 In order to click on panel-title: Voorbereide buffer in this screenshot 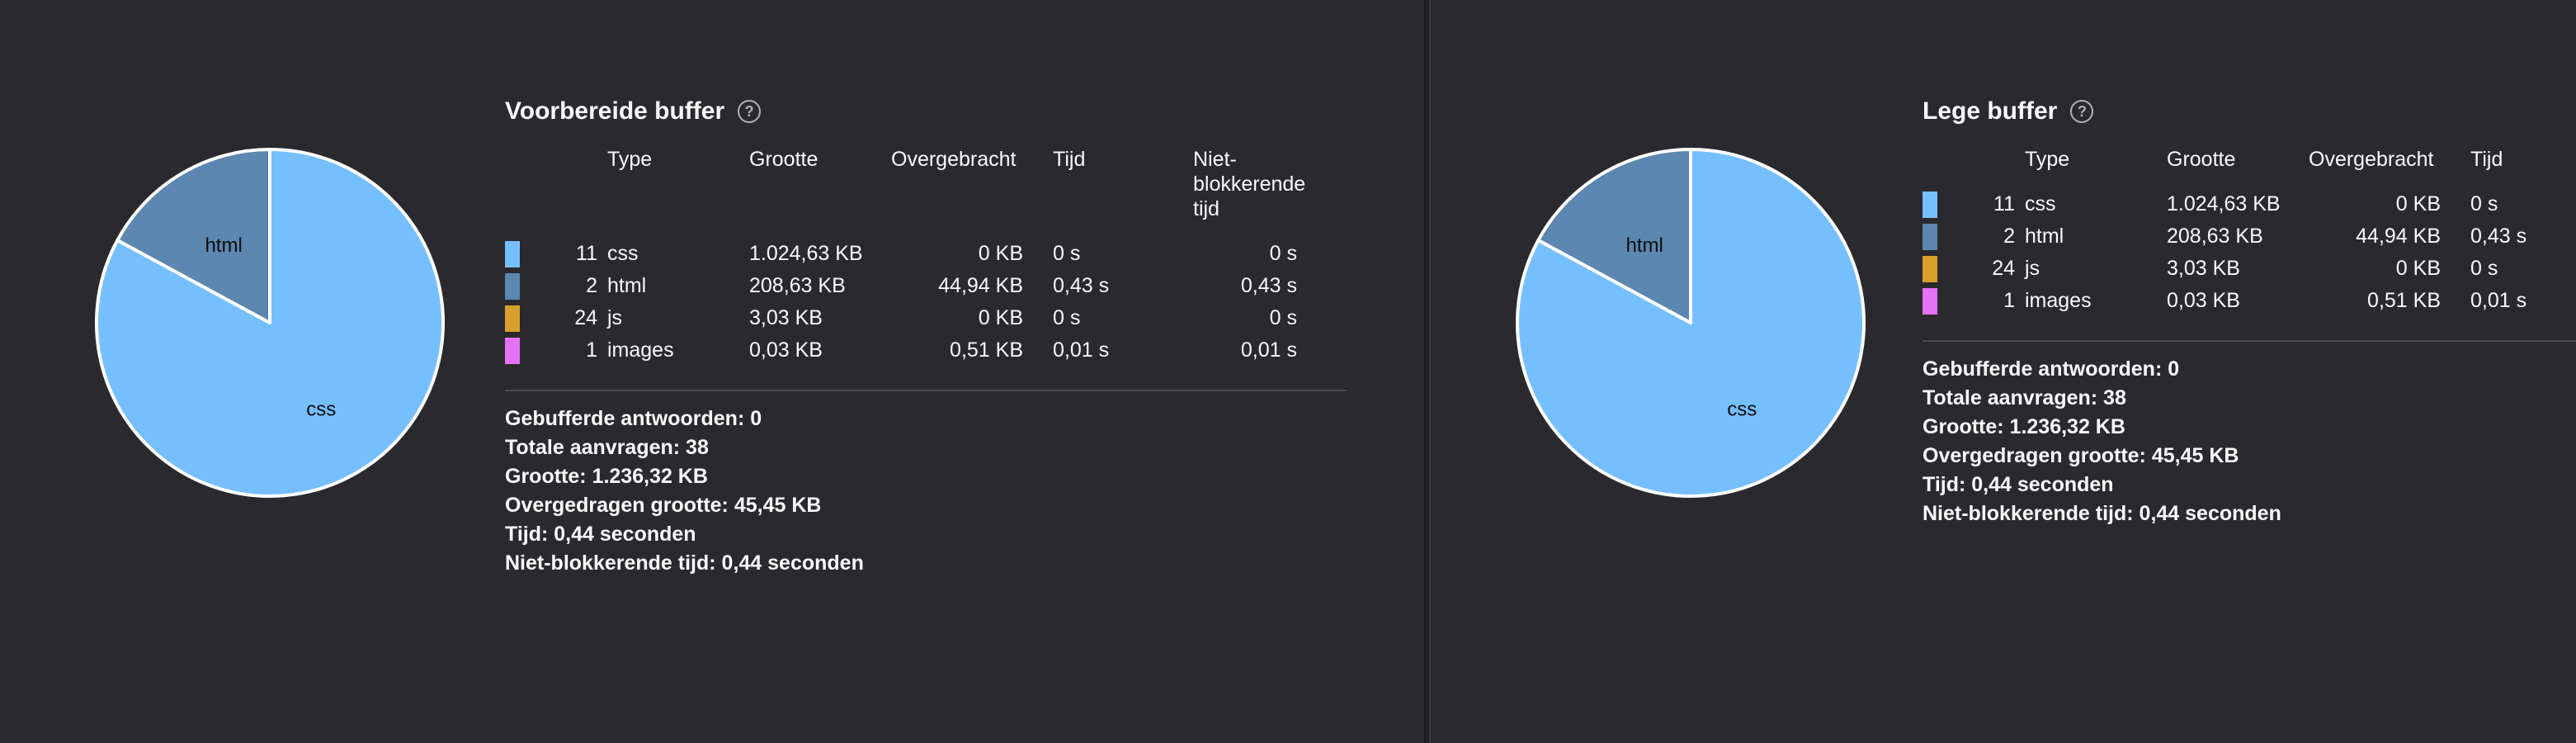, I will do `click(615, 111)`.